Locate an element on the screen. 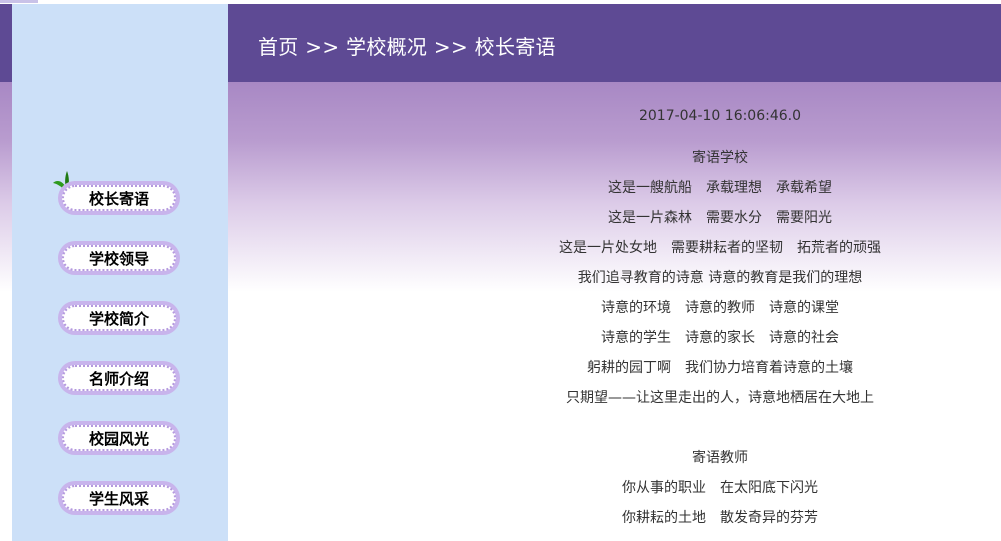  article-spacer is located at coordinates (720, 428).